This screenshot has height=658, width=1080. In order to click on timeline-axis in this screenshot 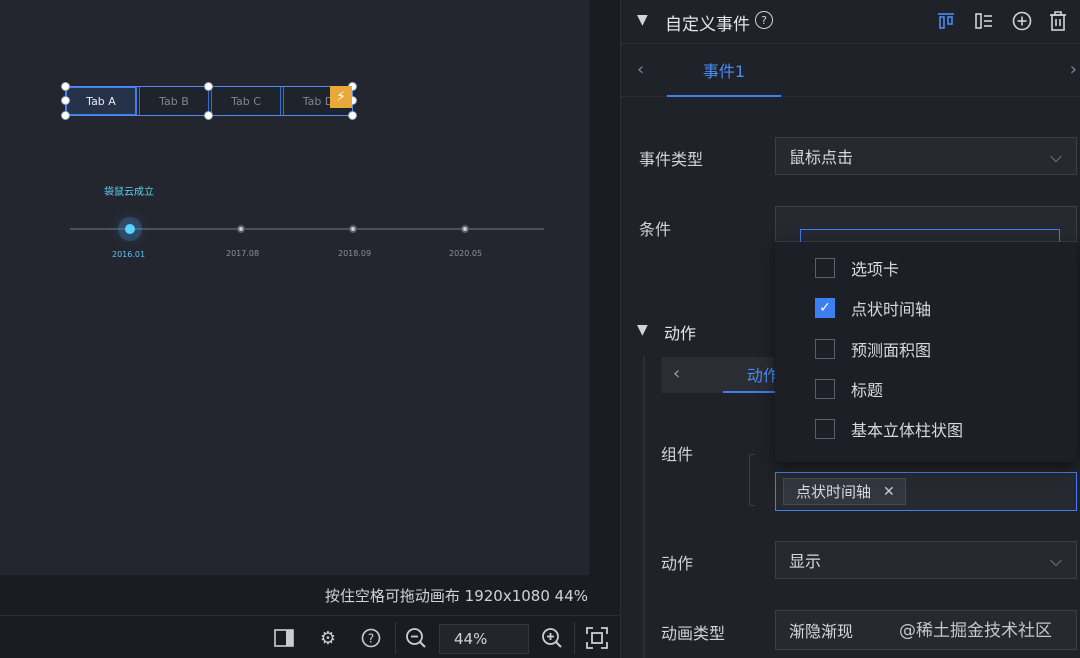, I will do `click(307, 229)`.